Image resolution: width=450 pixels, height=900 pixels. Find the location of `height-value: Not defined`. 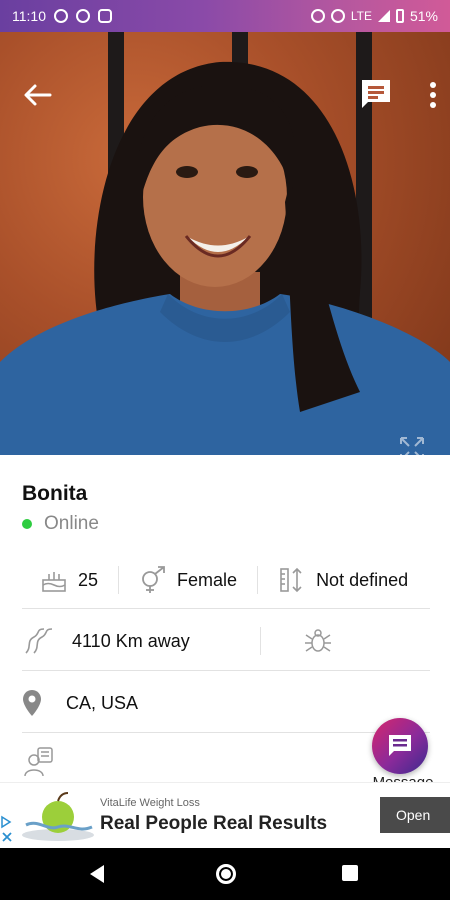

height-value: Not defined is located at coordinates (362, 579).